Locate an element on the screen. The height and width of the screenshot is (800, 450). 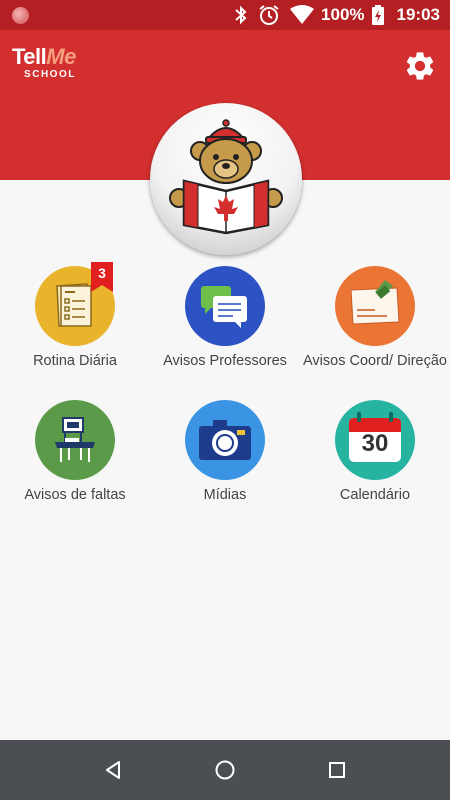
battery-charging-icon is located at coordinates (377, 15).